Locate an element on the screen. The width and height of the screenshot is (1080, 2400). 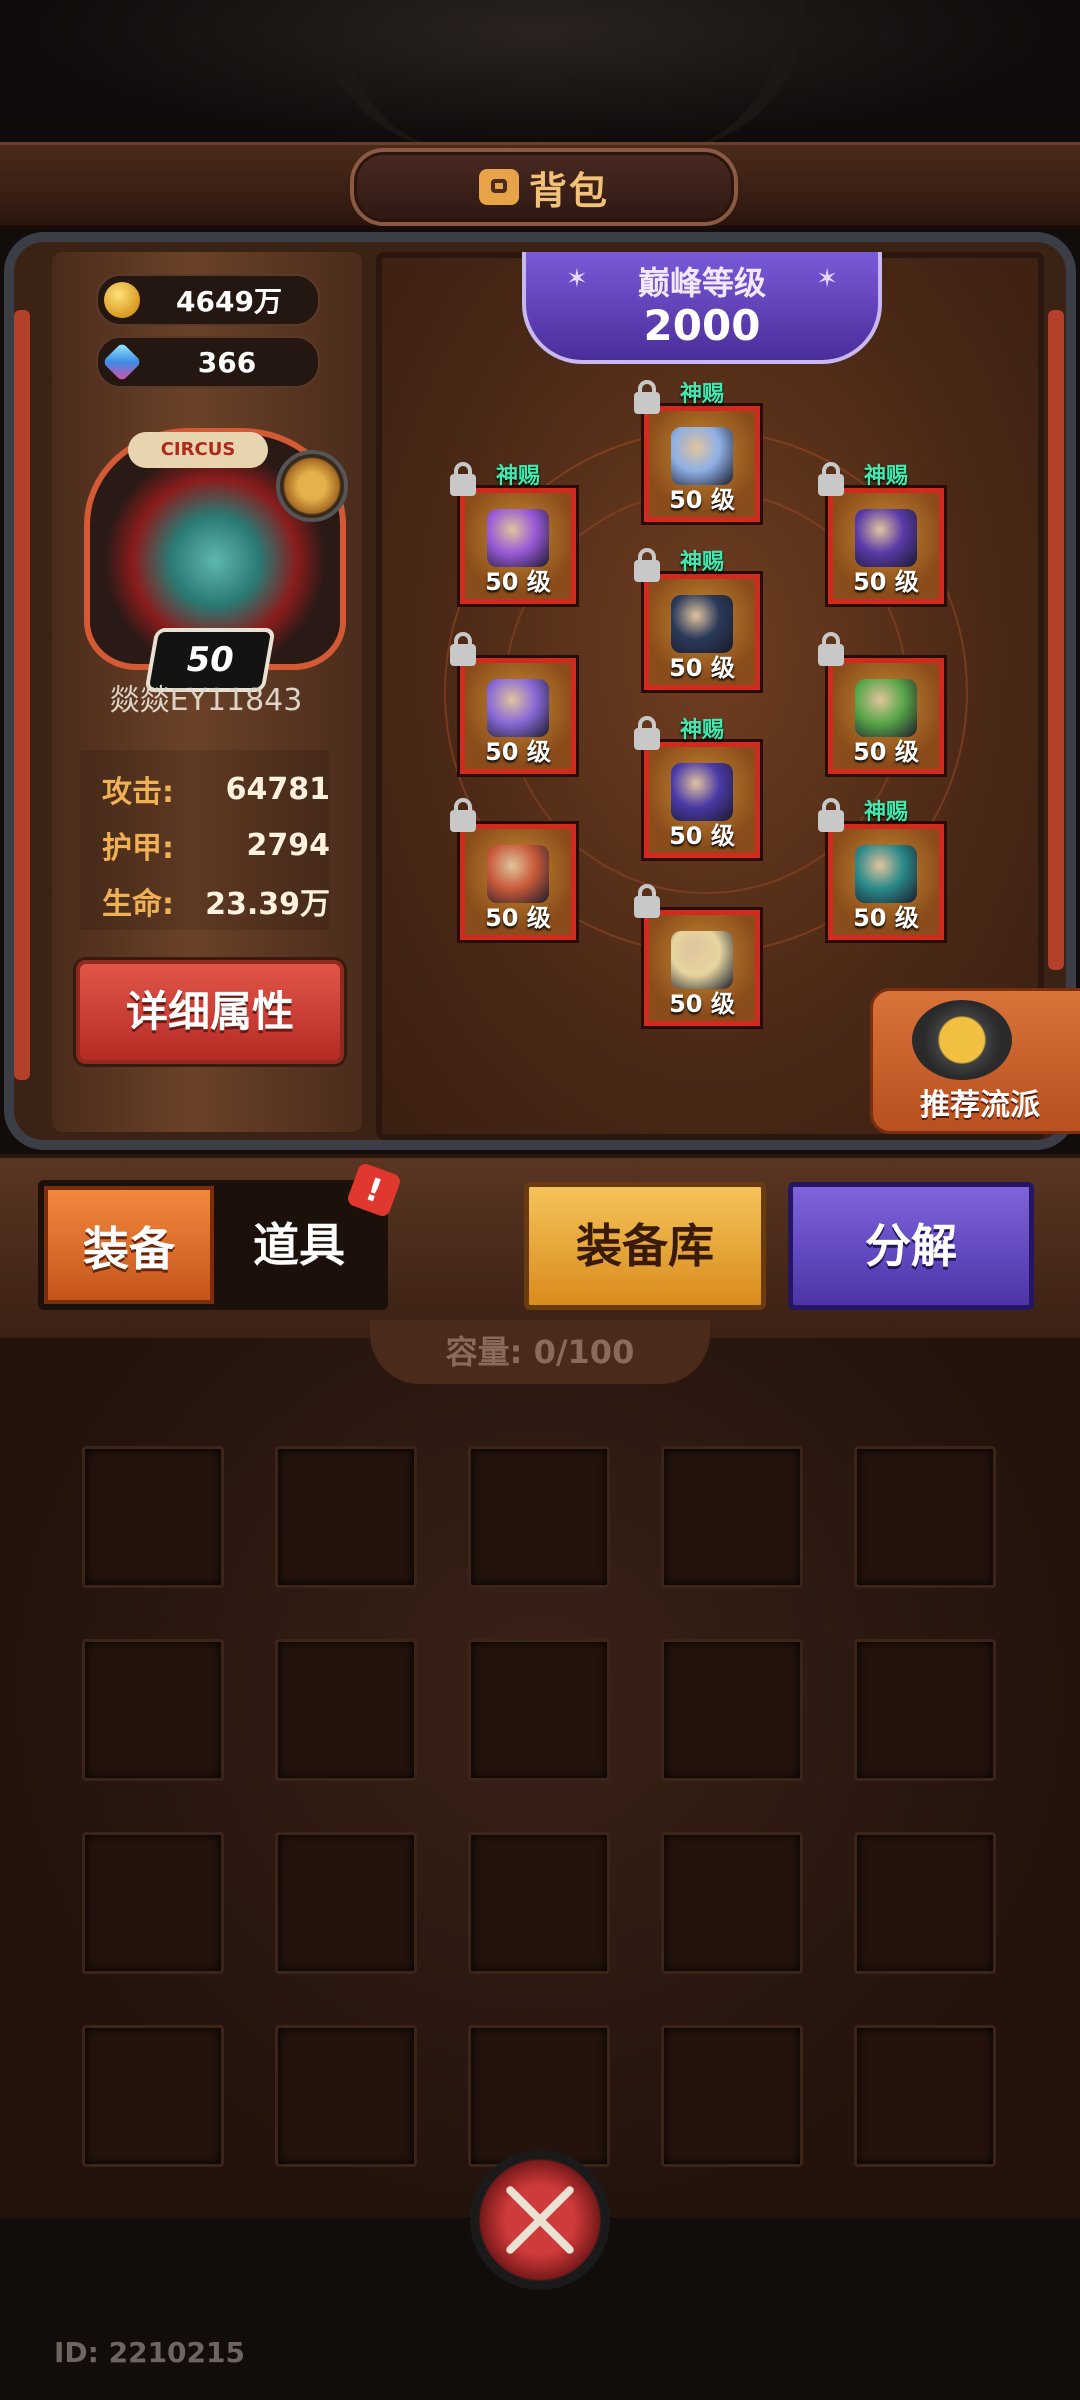
stat-label: 护甲: is located at coordinates (138, 848).